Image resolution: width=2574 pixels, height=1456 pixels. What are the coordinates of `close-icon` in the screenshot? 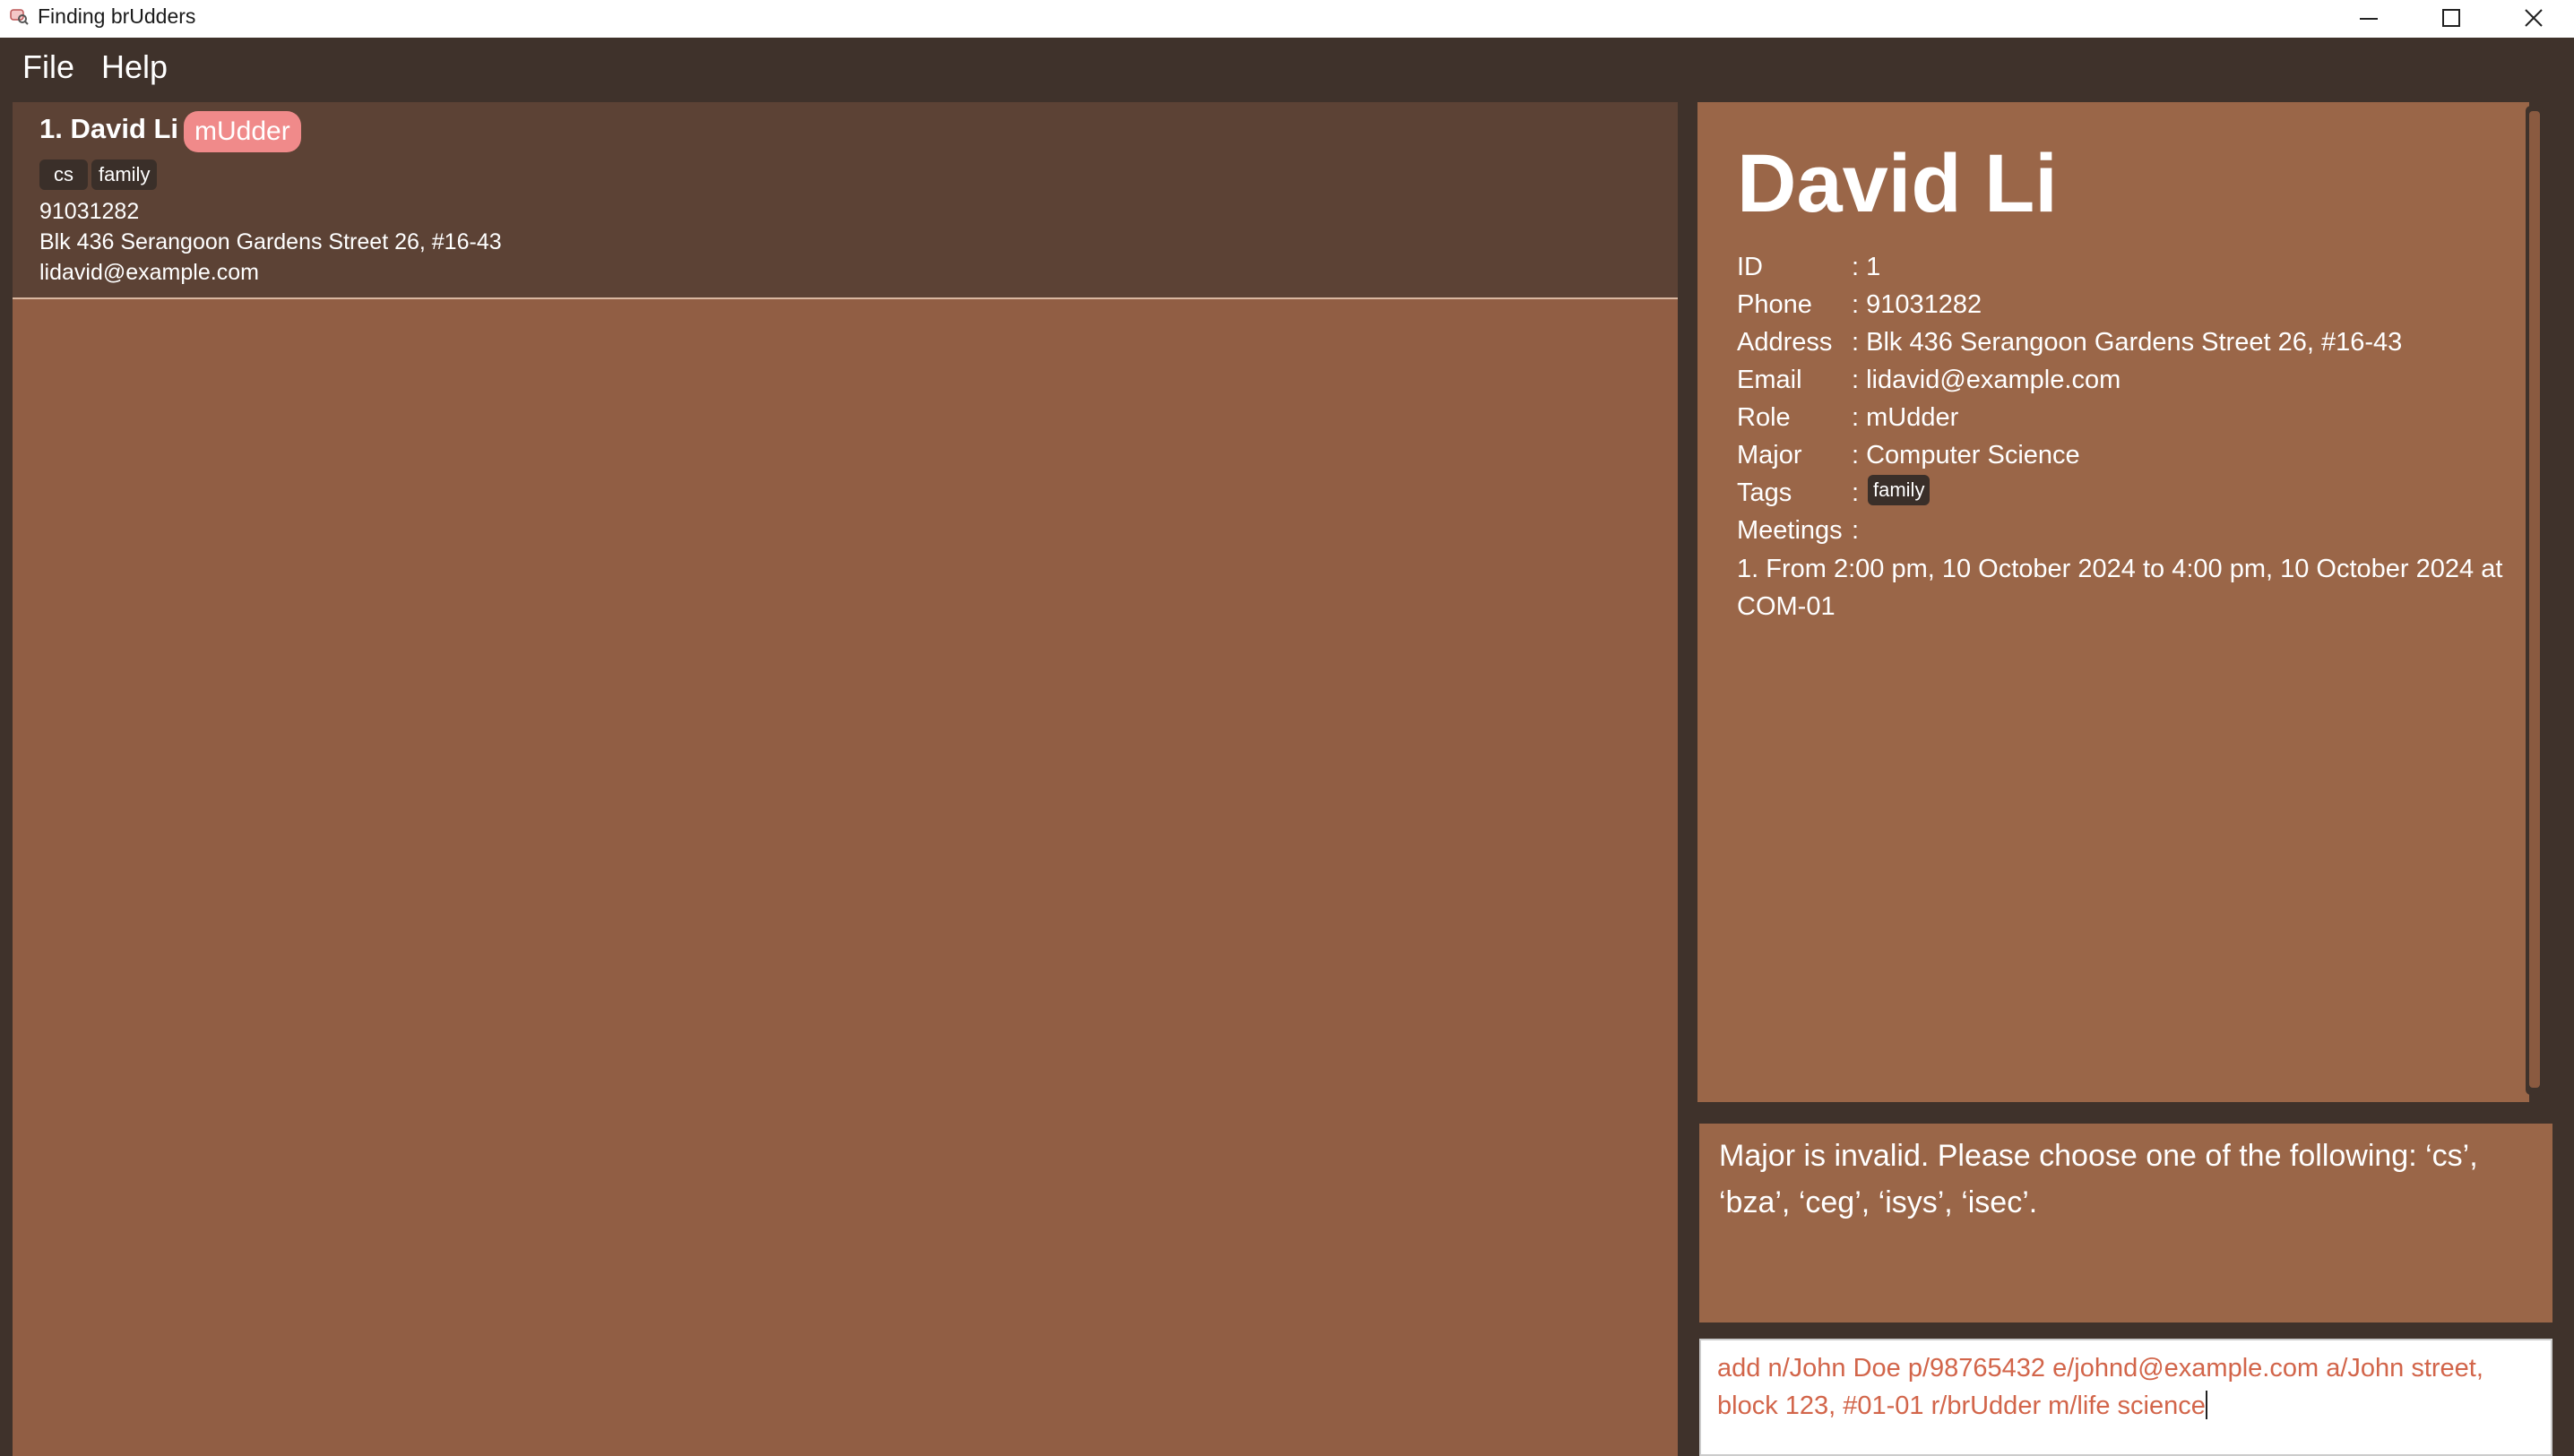 It's located at (2534, 18).